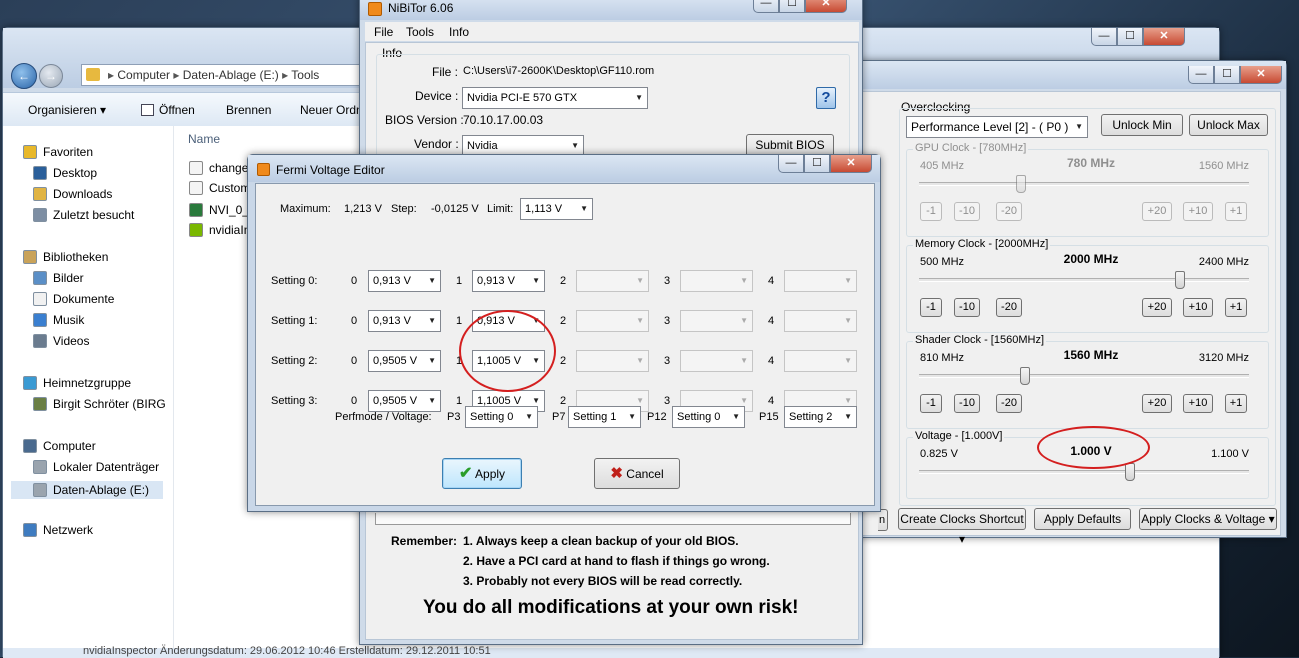  What do you see at coordinates (69, 320) in the screenshot?
I see `nav-item-label: Musik` at bounding box center [69, 320].